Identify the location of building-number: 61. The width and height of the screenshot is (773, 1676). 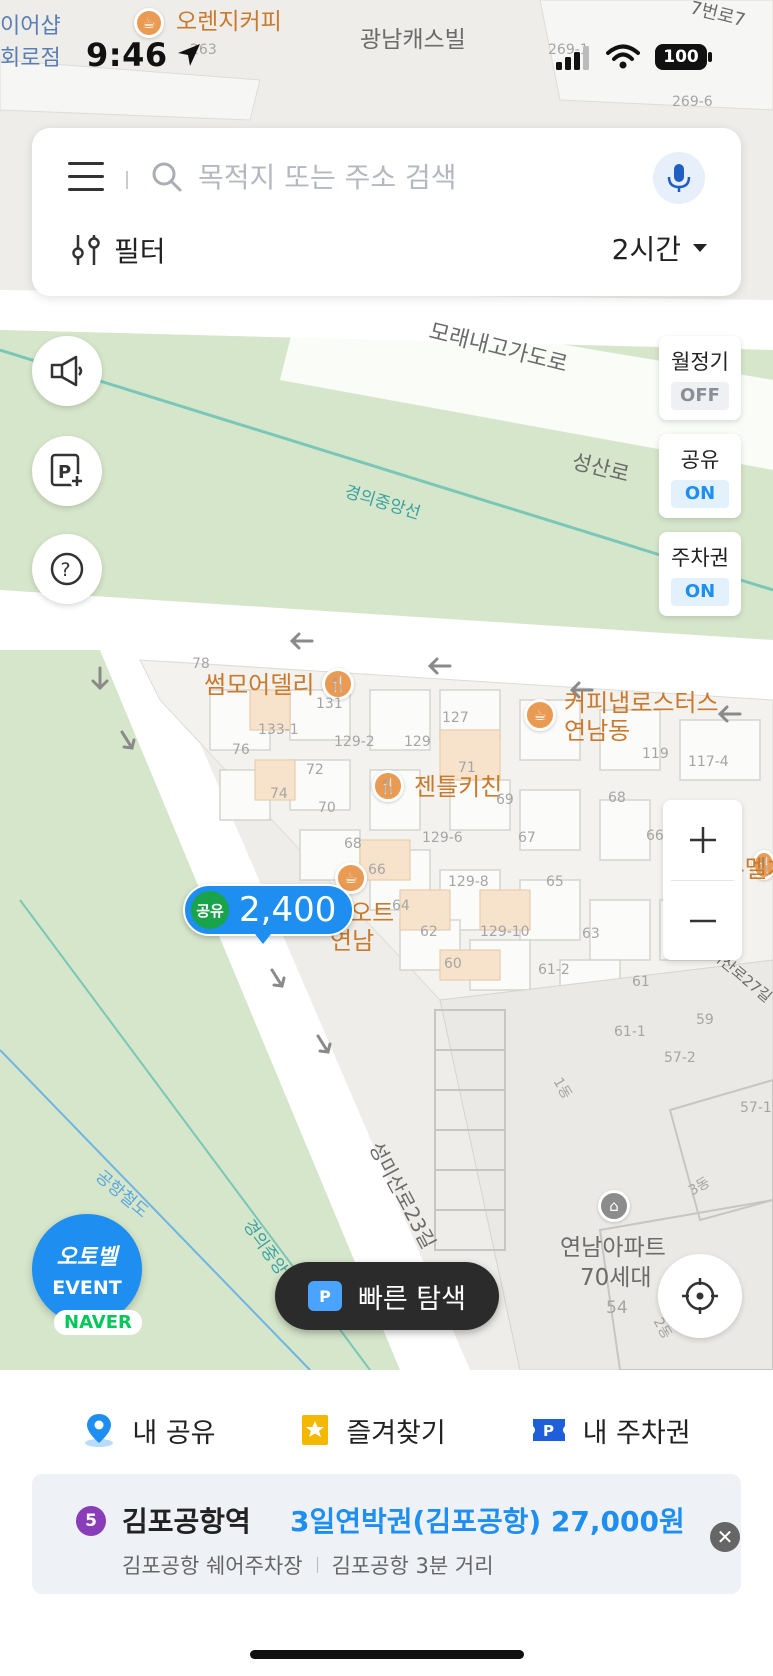
(641, 982).